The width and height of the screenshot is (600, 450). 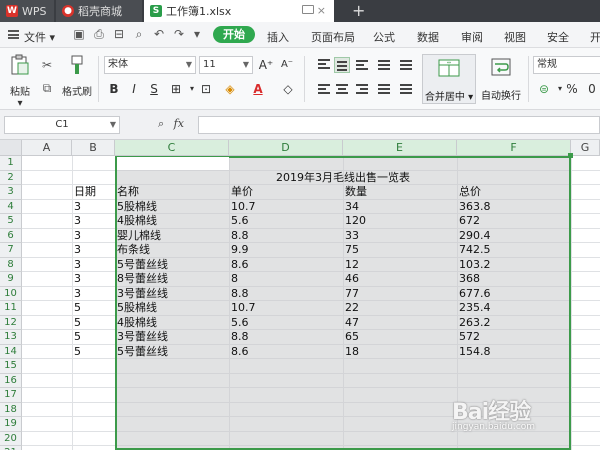 I want to click on row-header: 7, so click(x=11, y=250).